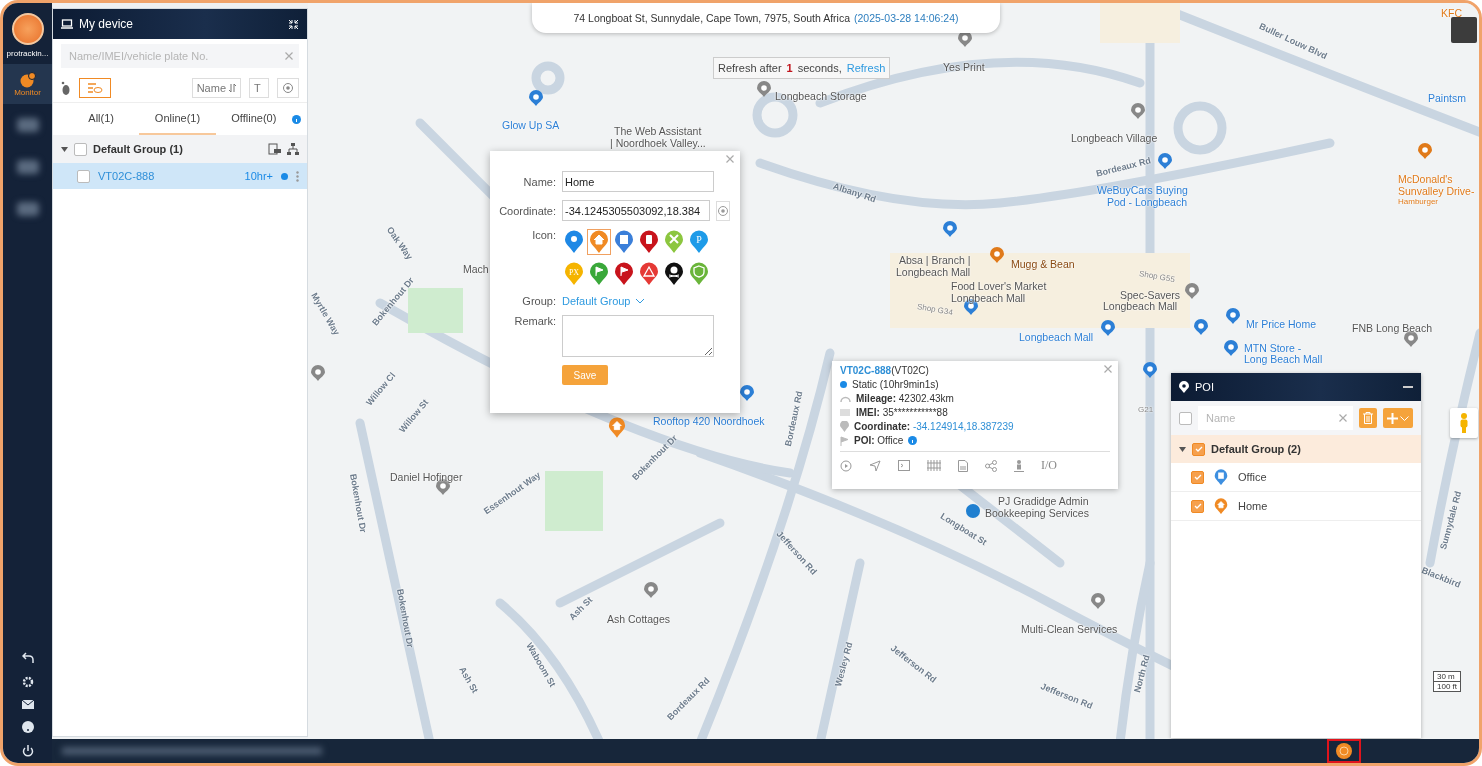 The width and height of the screenshot is (1482, 766). Describe the element at coordinates (1056, 337) in the screenshot. I see `place-label: Longbeach Mall` at that location.